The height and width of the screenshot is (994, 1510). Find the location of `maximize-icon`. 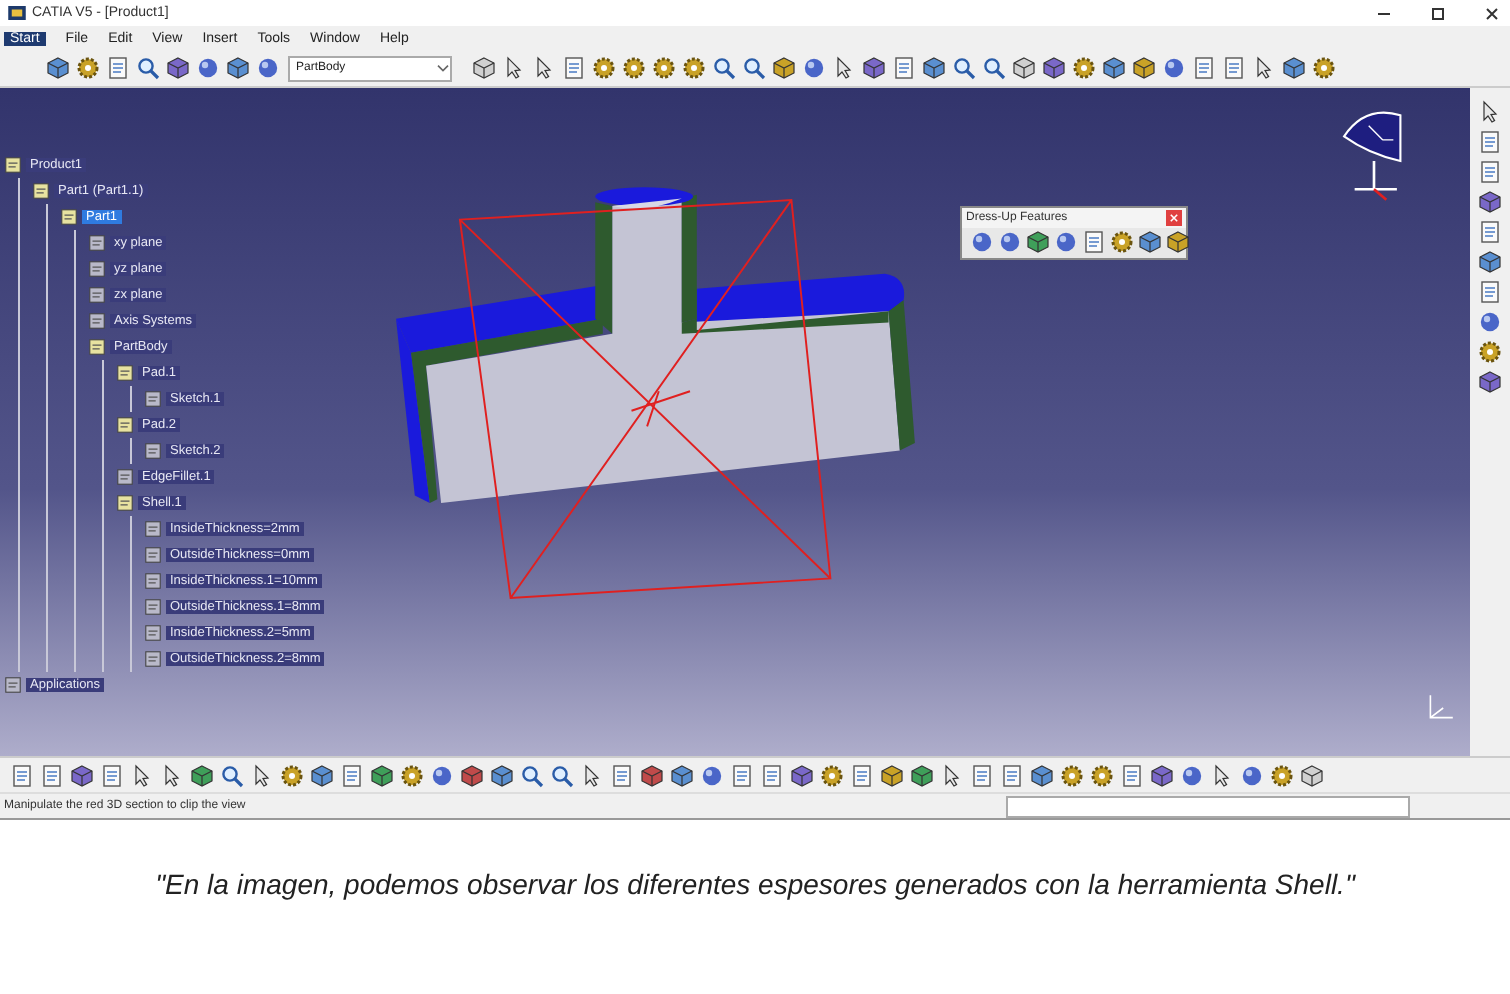

maximize-icon is located at coordinates (1438, 13).